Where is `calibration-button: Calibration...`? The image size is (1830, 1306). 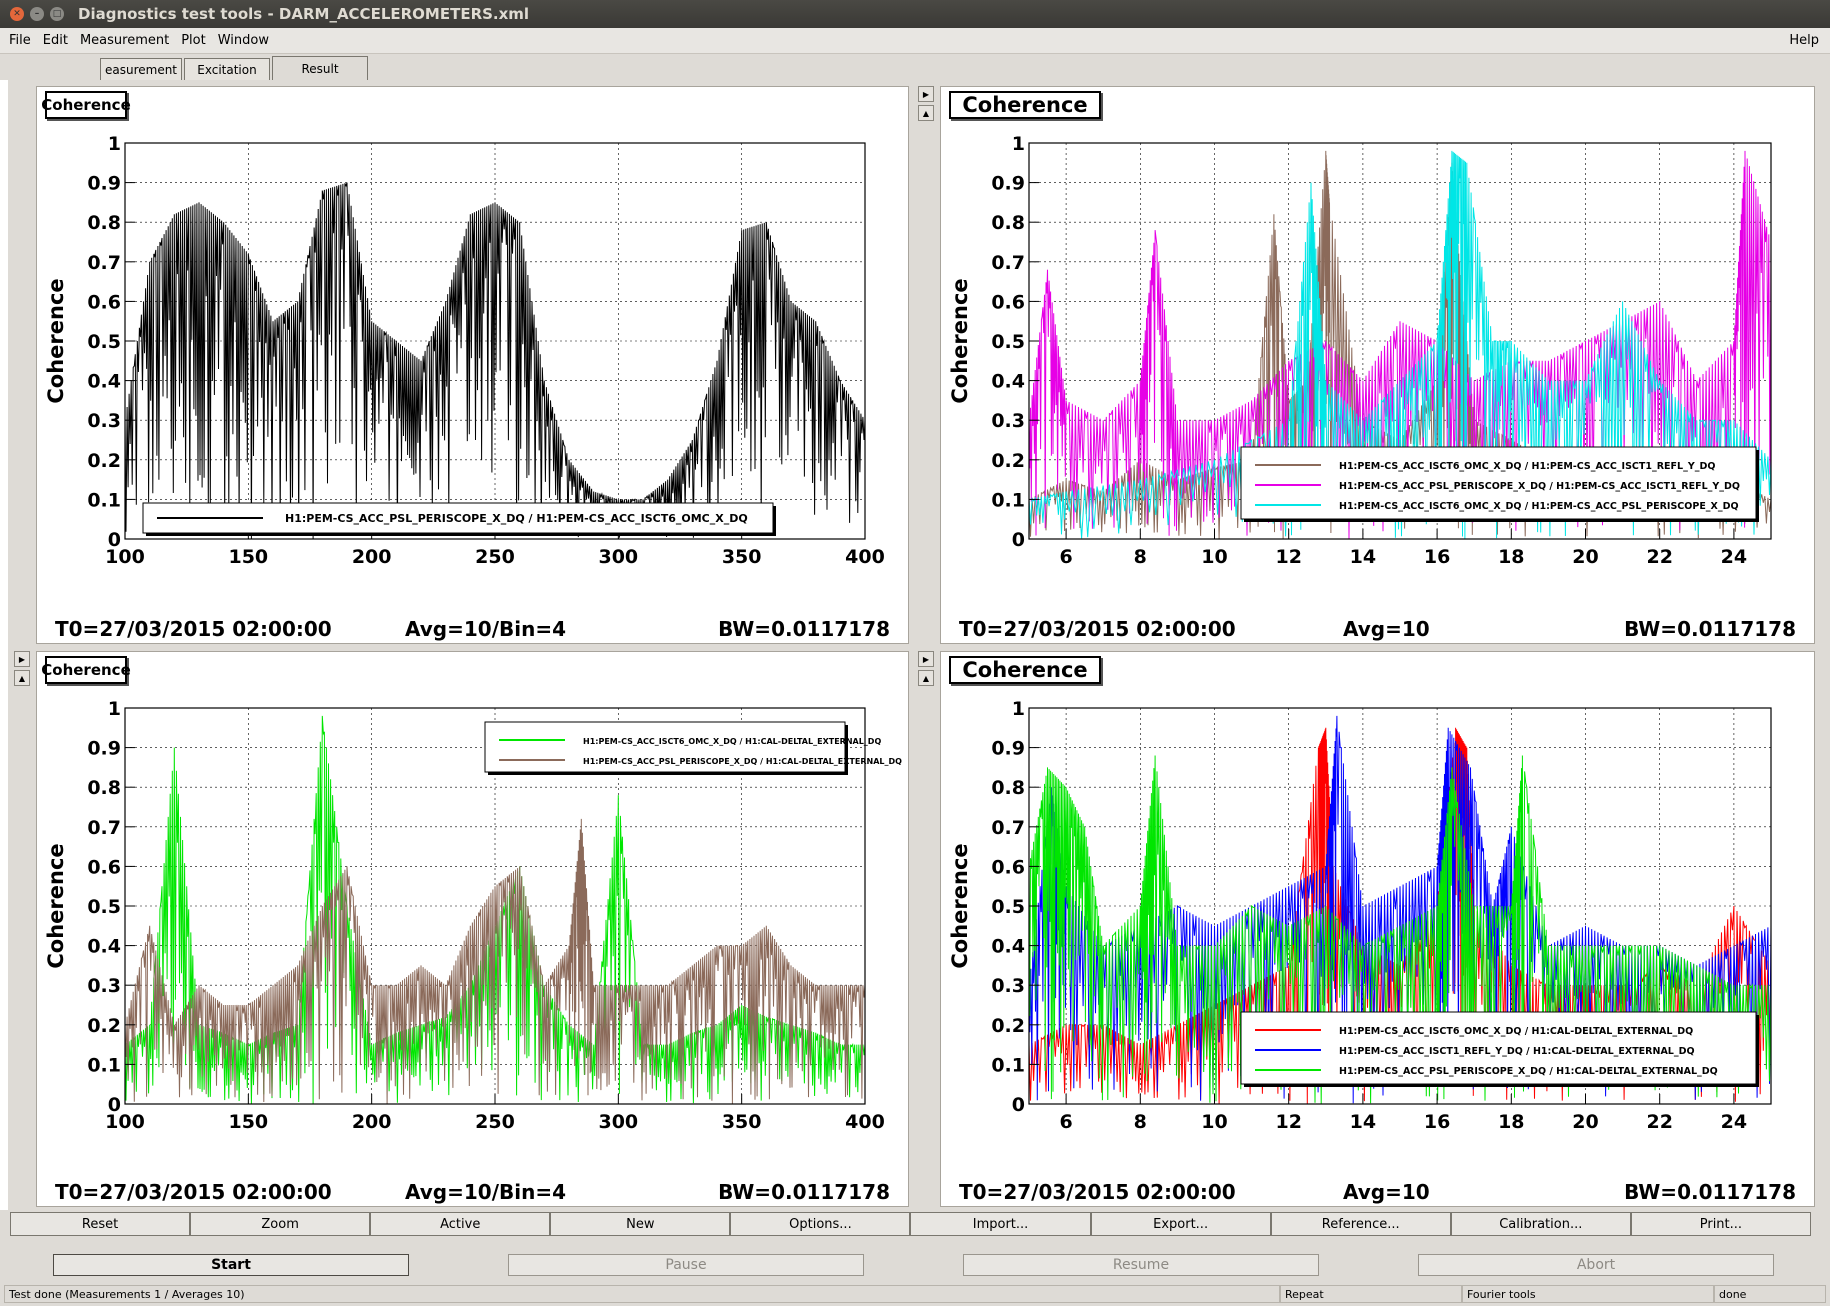
calibration-button: Calibration... is located at coordinates (1540, 1224).